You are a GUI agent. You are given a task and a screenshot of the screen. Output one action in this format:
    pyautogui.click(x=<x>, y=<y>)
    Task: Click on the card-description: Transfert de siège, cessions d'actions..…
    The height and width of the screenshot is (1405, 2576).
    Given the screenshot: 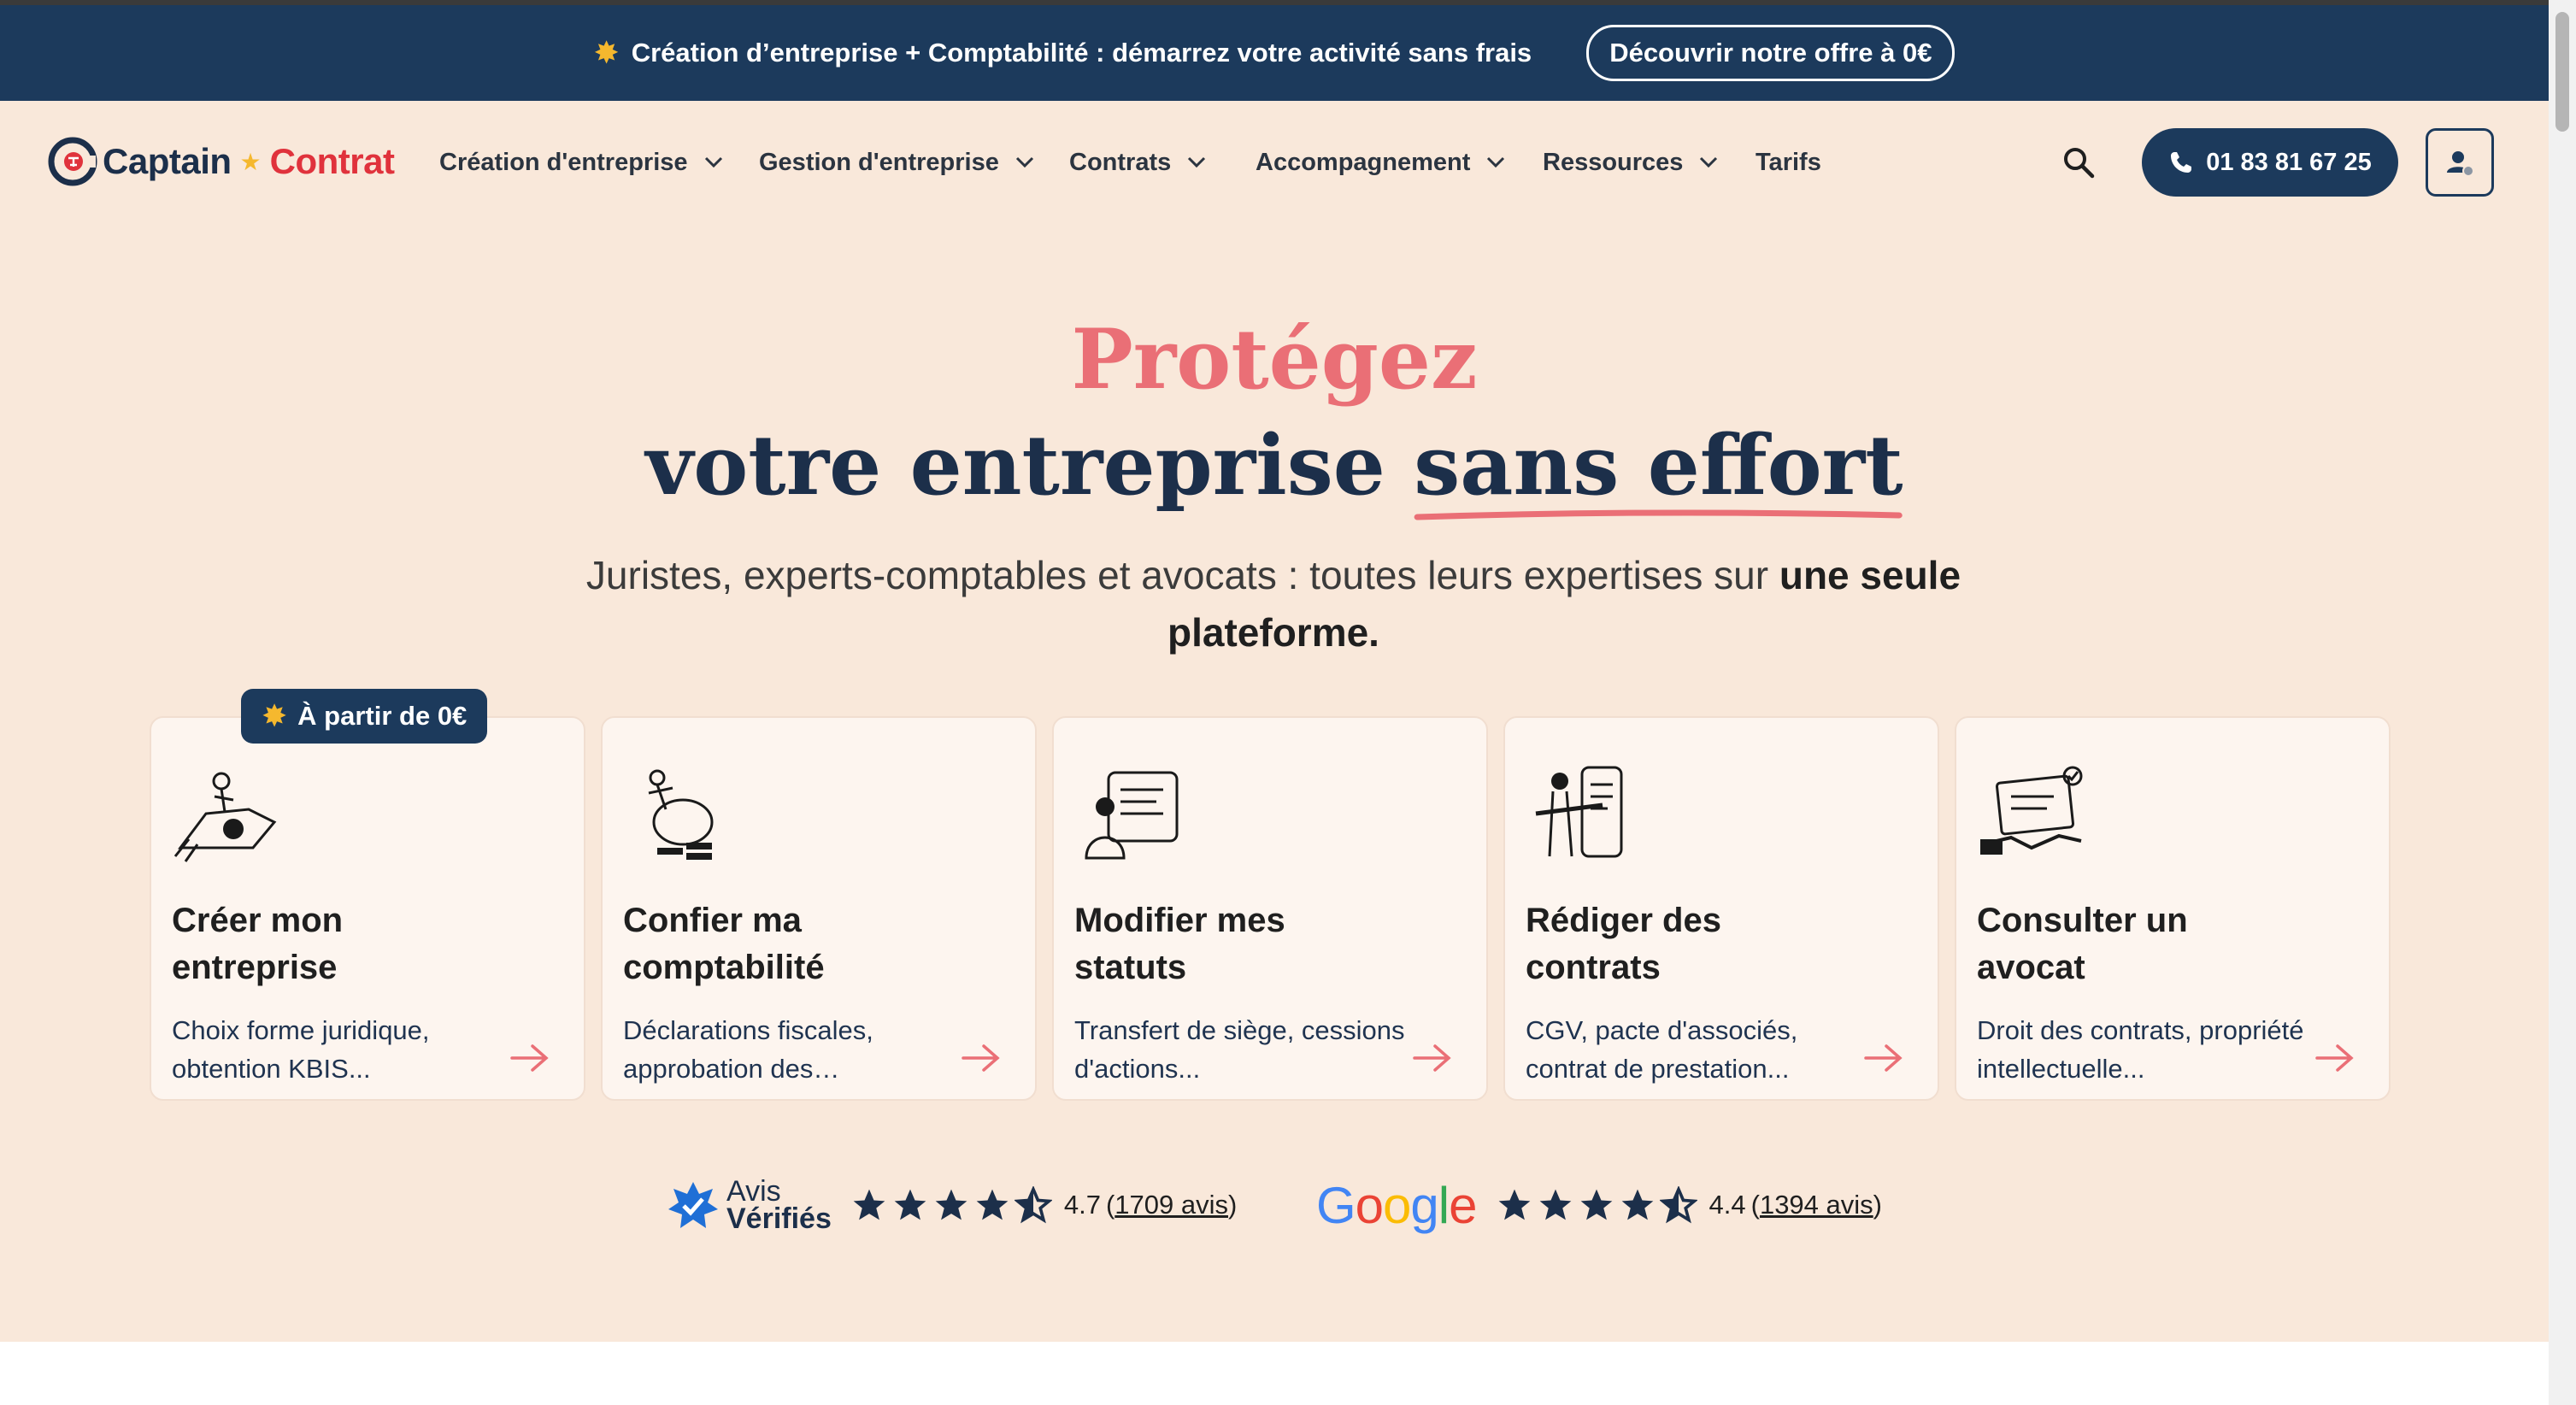 What is the action you would take?
    pyautogui.click(x=1239, y=1049)
    